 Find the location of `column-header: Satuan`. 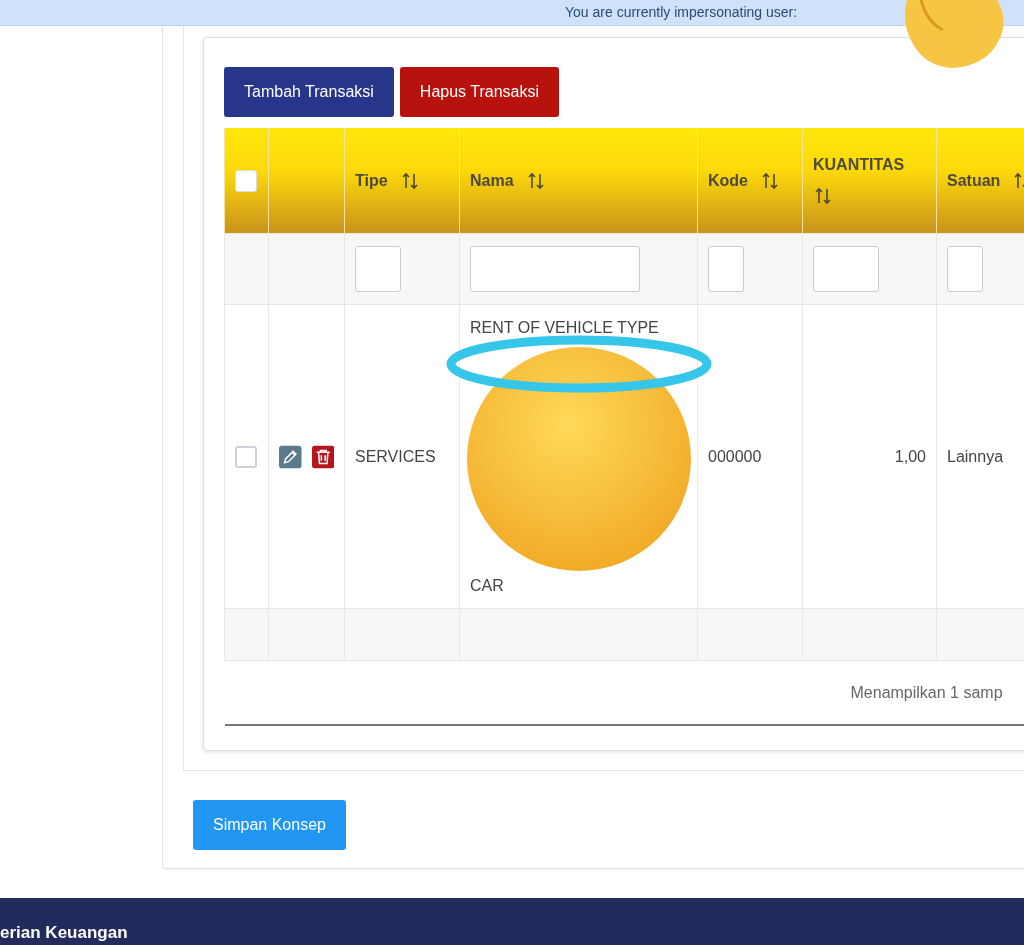

column-header: Satuan is located at coordinates (974, 180).